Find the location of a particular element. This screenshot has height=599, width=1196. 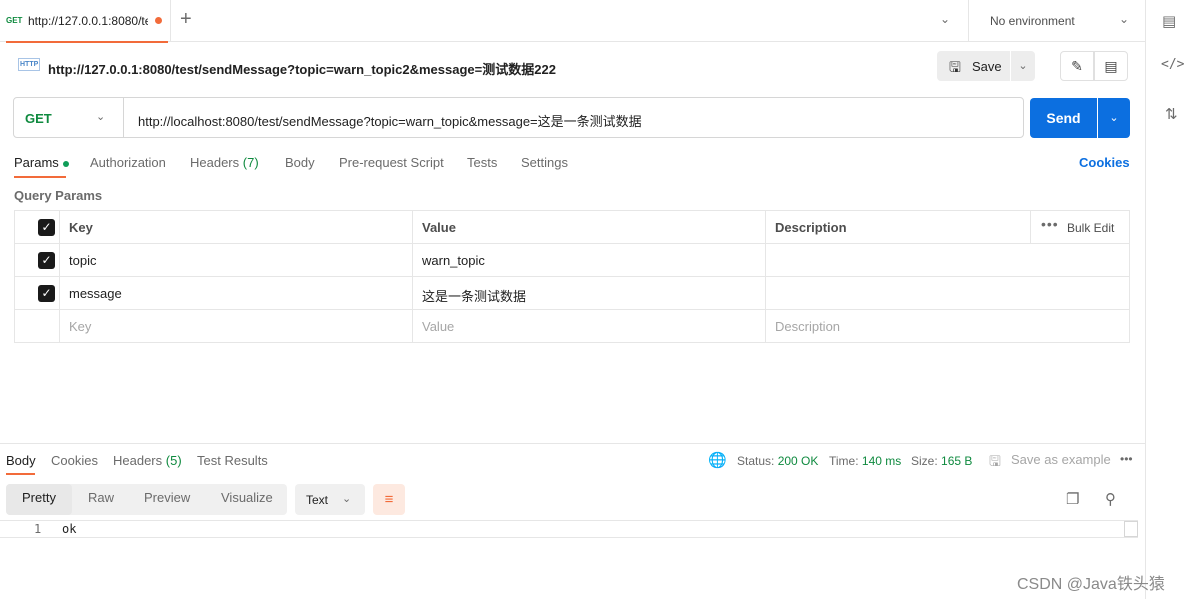

param-key-cell: message is located at coordinates (236, 293).